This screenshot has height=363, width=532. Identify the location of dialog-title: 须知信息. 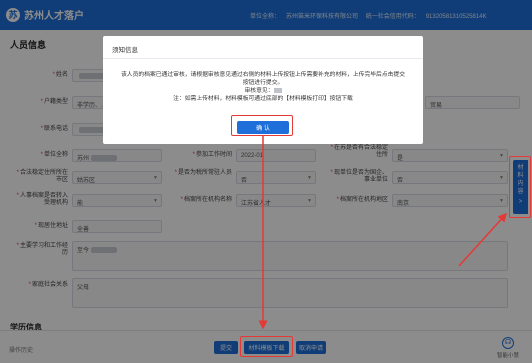
(125, 50).